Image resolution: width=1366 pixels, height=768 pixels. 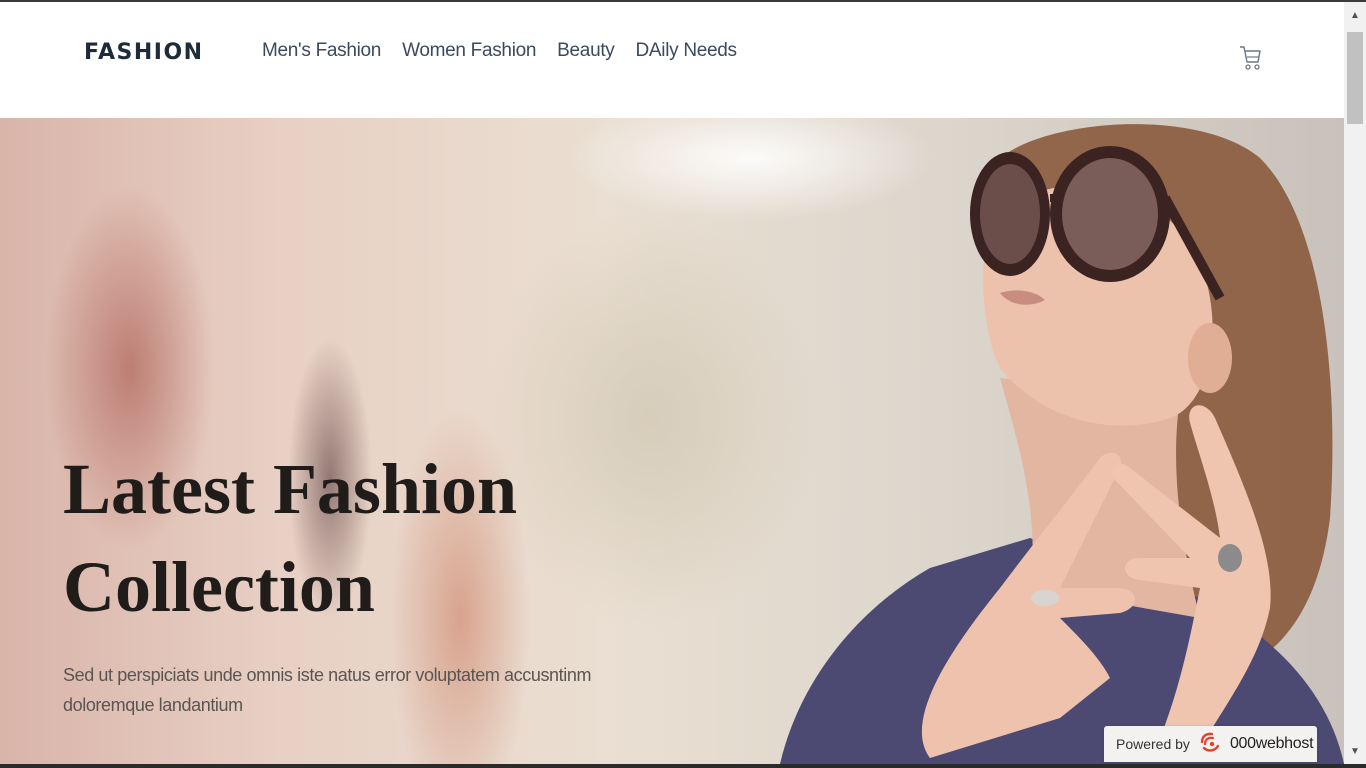 I want to click on cart-icon, so click(x=1250, y=57).